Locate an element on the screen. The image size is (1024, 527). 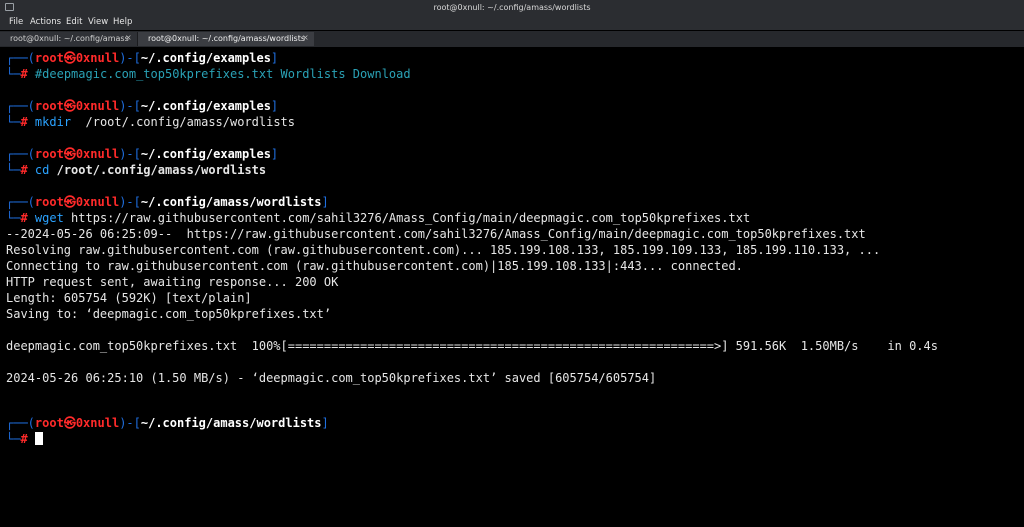
menu-bar: File Actions Edit View Help is located at coordinates (512, 22).